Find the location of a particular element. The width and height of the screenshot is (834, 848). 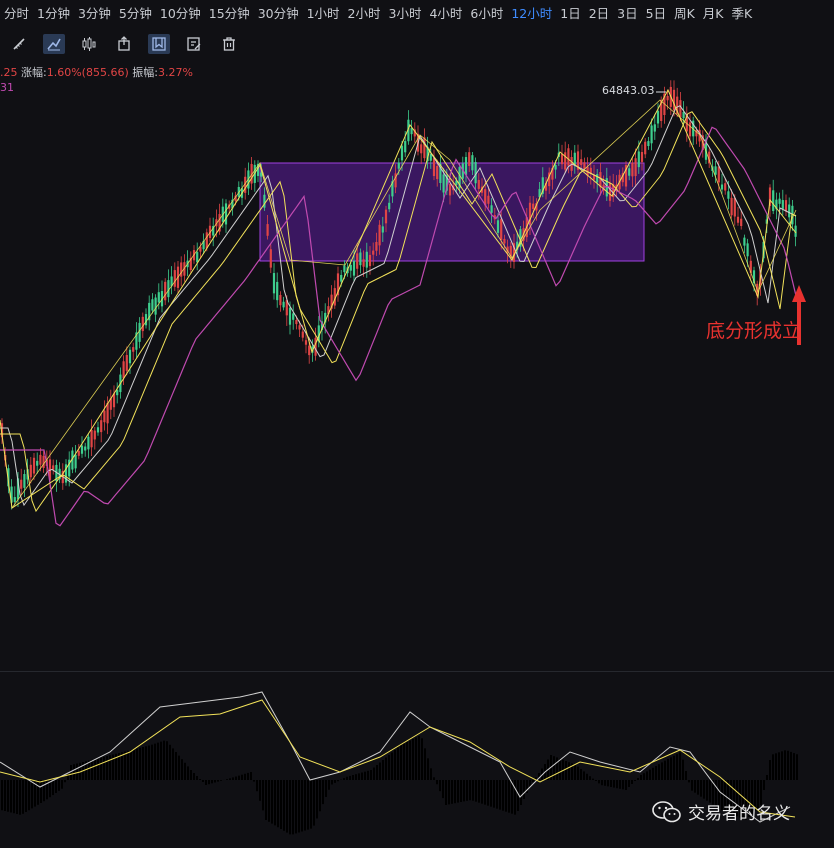

timeframe-5: 15分钟 is located at coordinates (229, 14).